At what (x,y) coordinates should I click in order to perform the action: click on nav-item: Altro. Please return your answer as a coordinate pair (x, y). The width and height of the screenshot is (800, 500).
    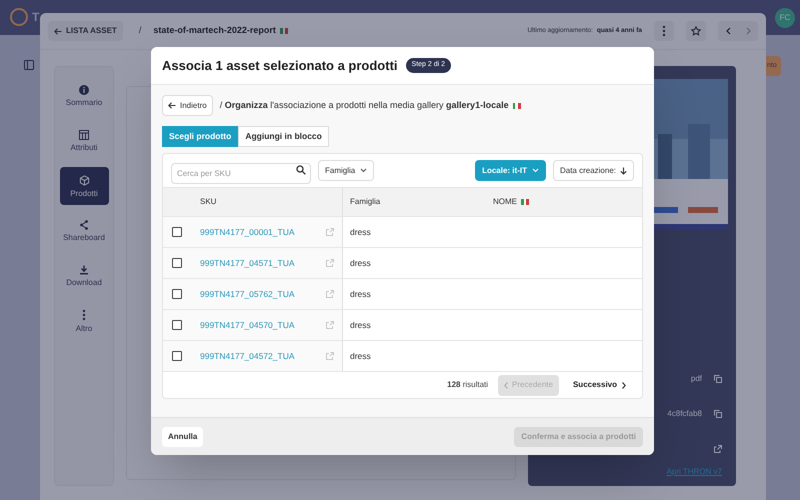
    Looking at the image, I should click on (84, 321).